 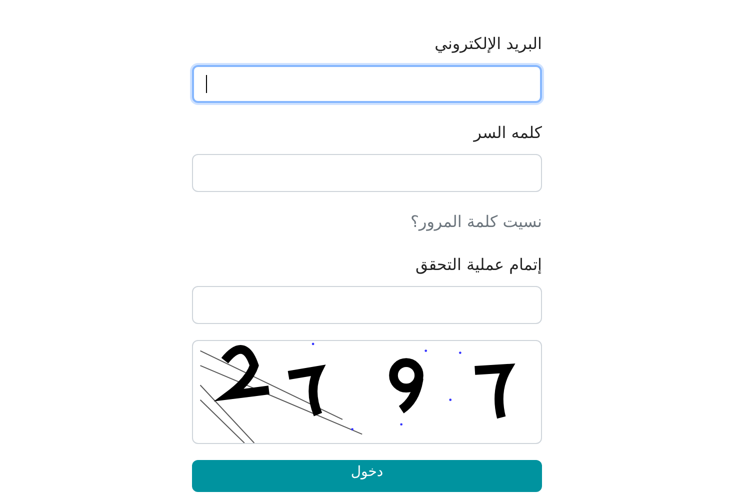 I want to click on field-label: إتمام عملية التحقق, so click(x=478, y=264).